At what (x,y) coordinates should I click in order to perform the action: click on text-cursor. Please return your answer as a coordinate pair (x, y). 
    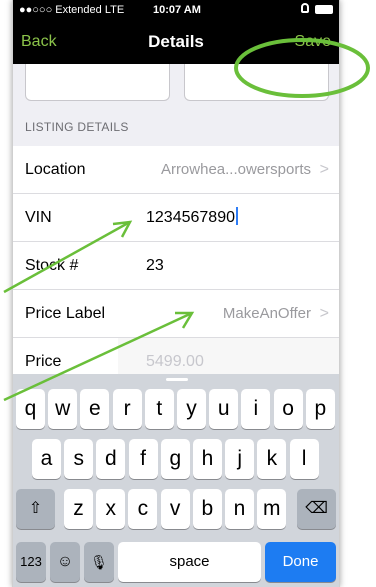
    Looking at the image, I should click on (236, 216).